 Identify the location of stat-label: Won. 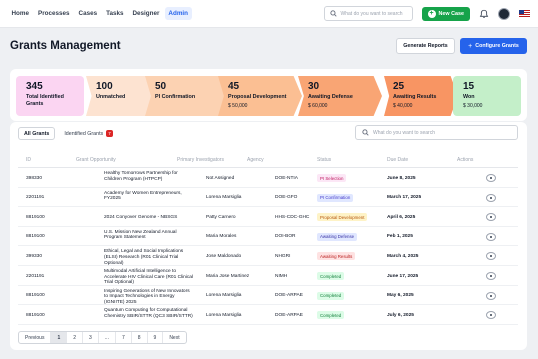
(469, 97).